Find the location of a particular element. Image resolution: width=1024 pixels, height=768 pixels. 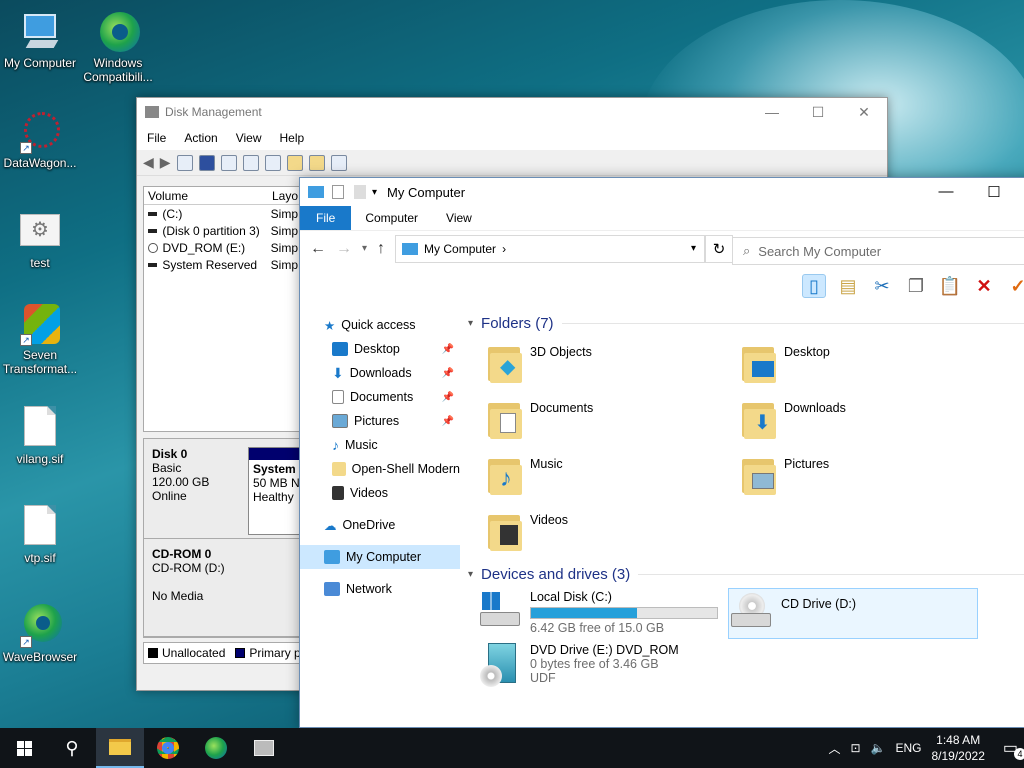

nav-desktop: Desktop 📌 is located at coordinates (380, 349).